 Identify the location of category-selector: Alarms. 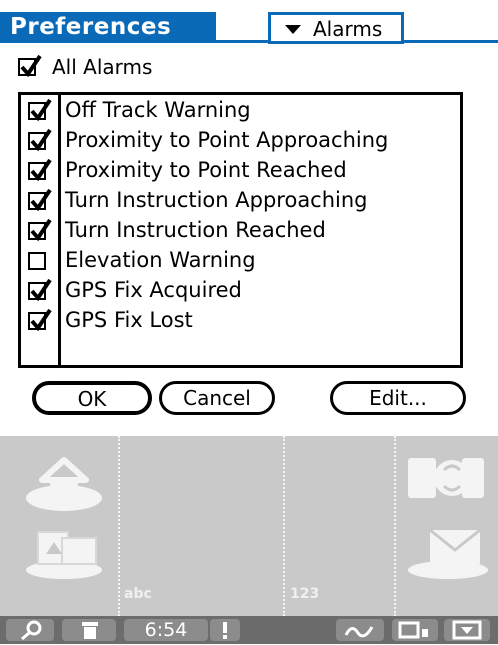
(336, 28).